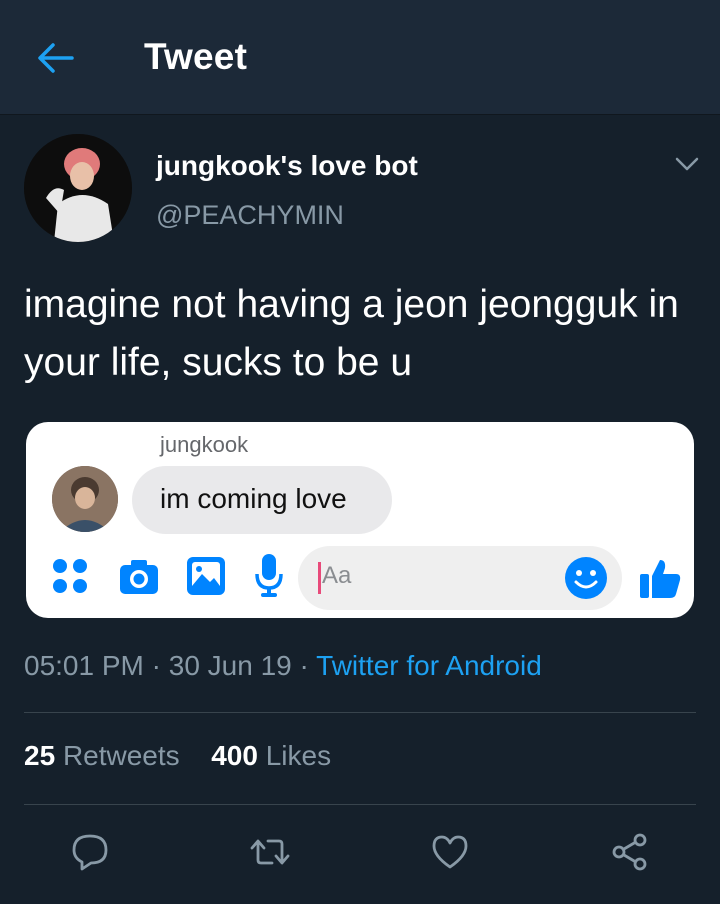  I want to click on apps-icon, so click(70, 576).